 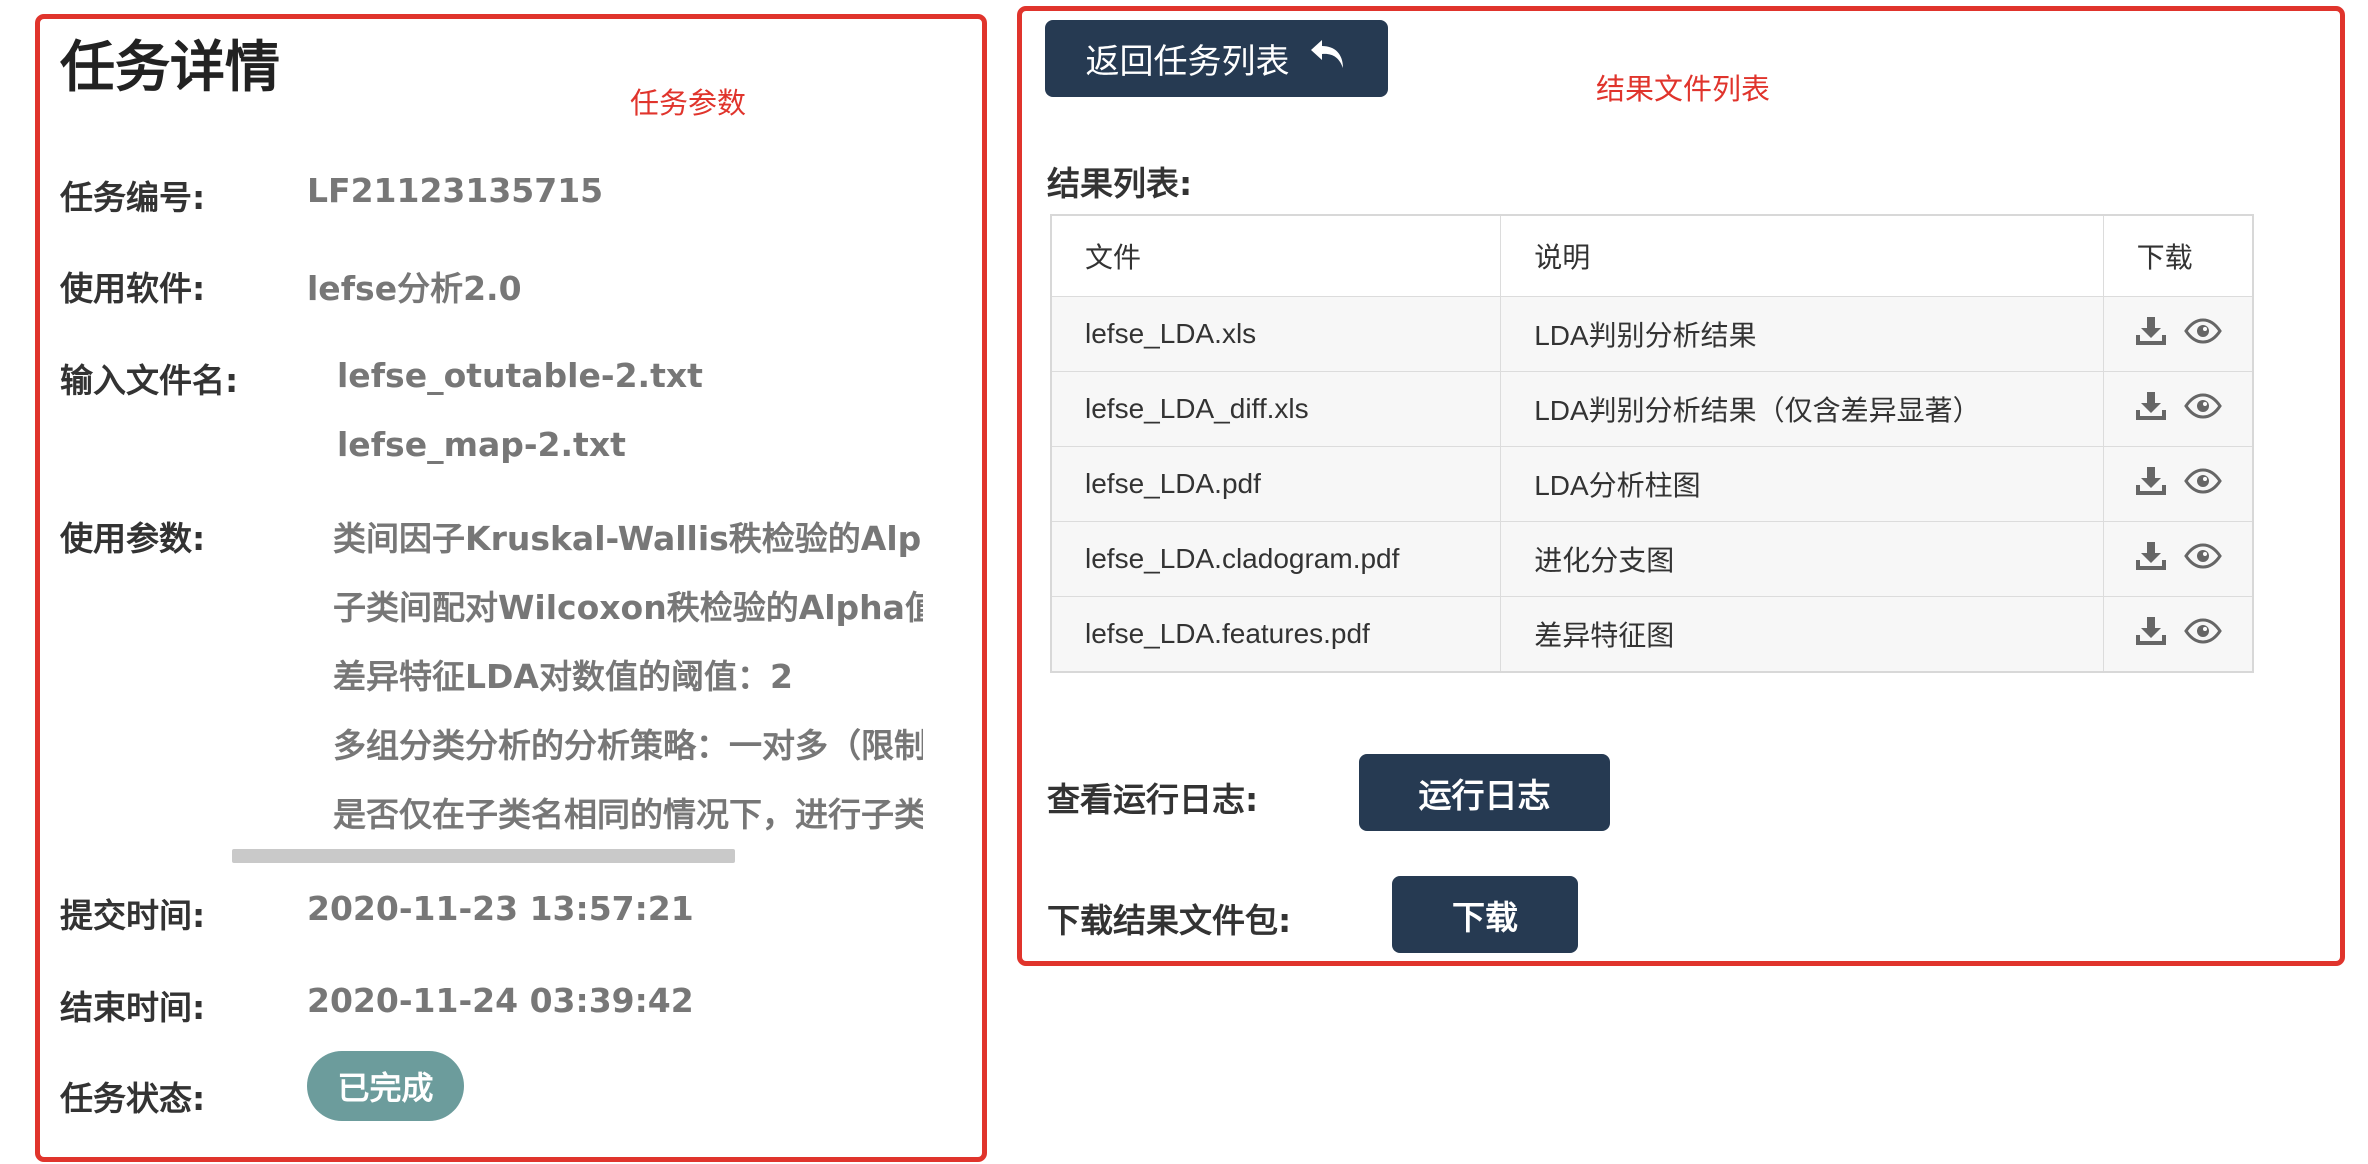 I want to click on page-title: 任务详情, so click(x=170, y=67).